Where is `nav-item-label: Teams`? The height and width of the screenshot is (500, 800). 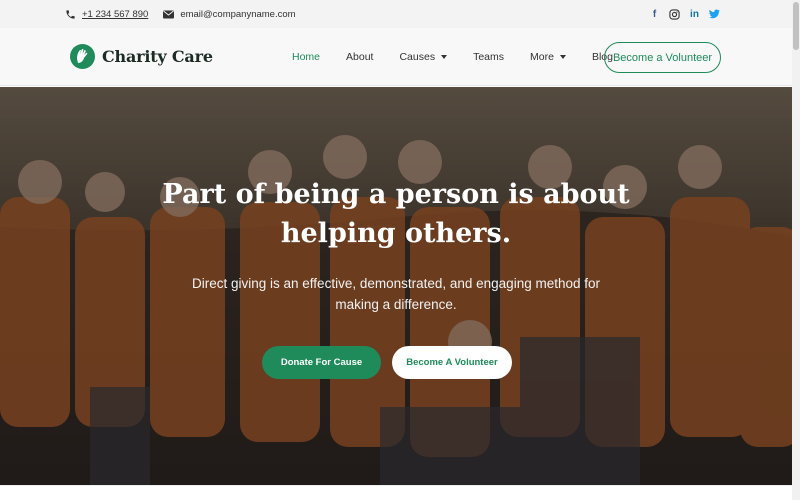
nav-item-label: Teams is located at coordinates (489, 57).